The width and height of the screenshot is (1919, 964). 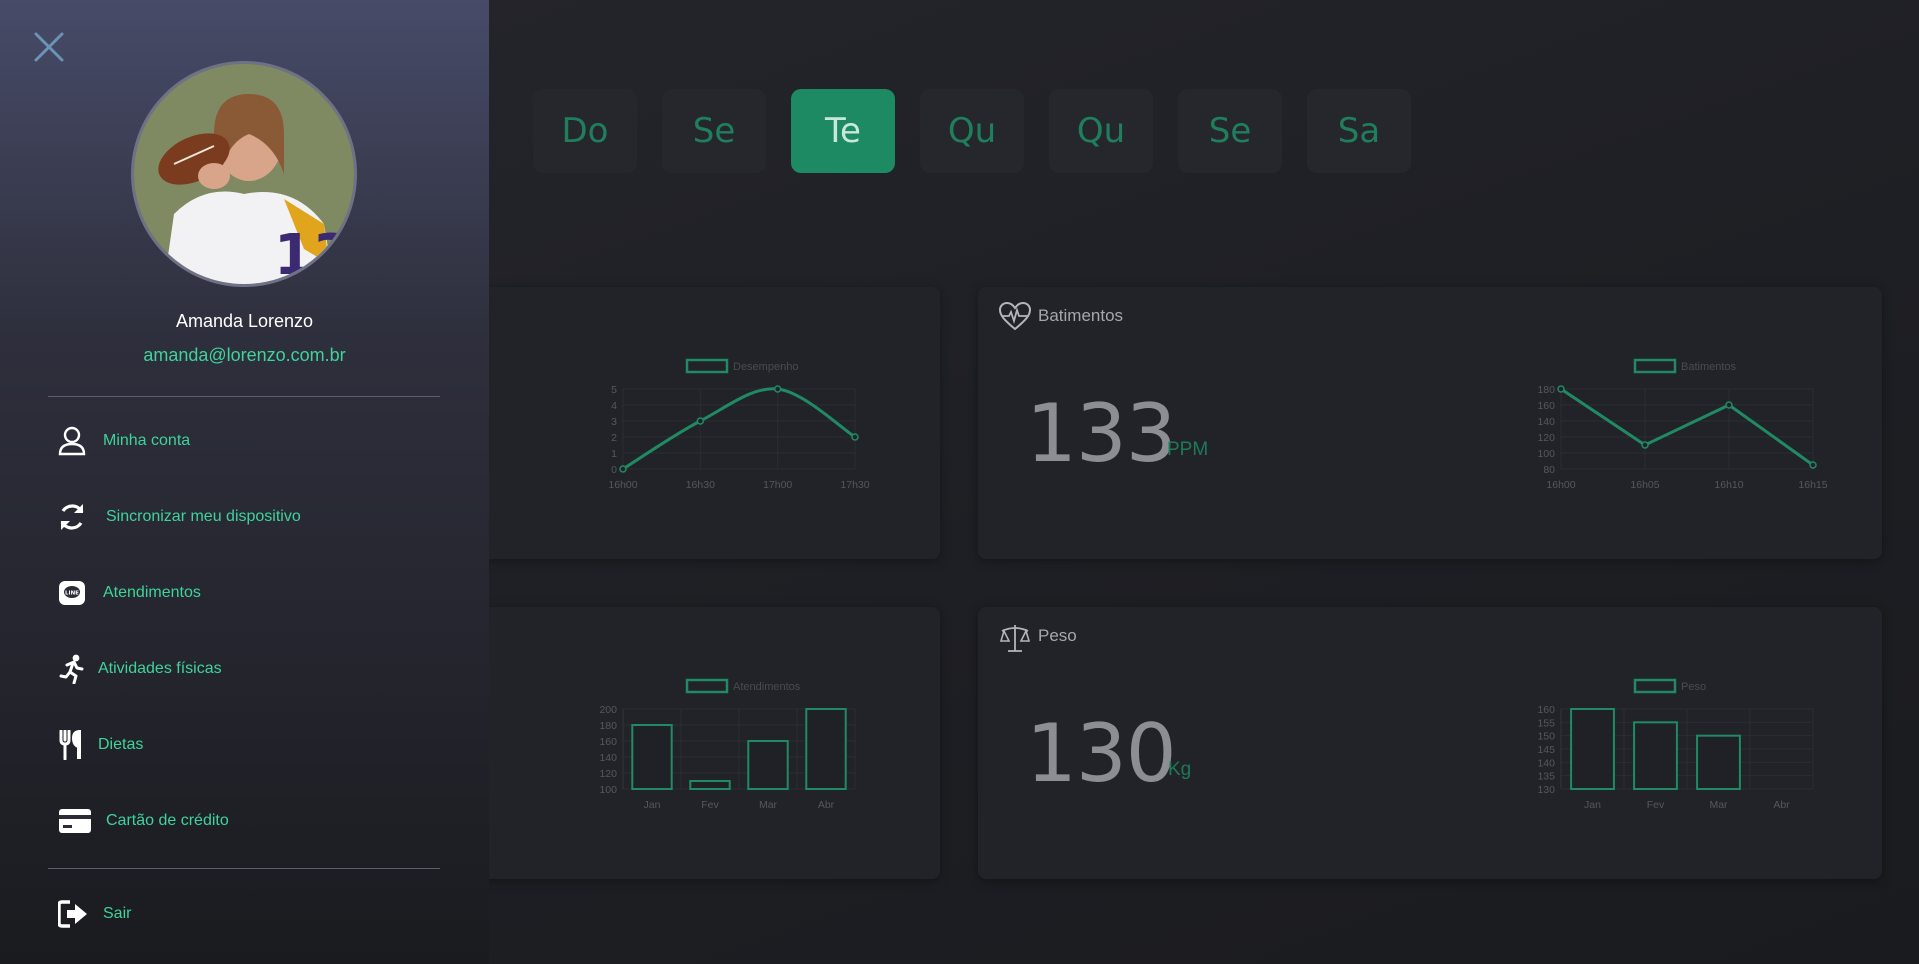 What do you see at coordinates (1546, 737) in the screenshot?
I see `y-tick-label: 150` at bounding box center [1546, 737].